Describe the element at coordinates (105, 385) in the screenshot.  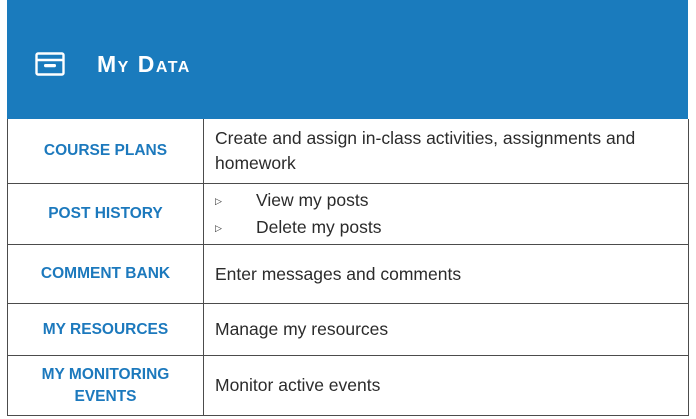
I see `row-label-my-monitoring-events: MY MONITORING EVENTS` at that location.